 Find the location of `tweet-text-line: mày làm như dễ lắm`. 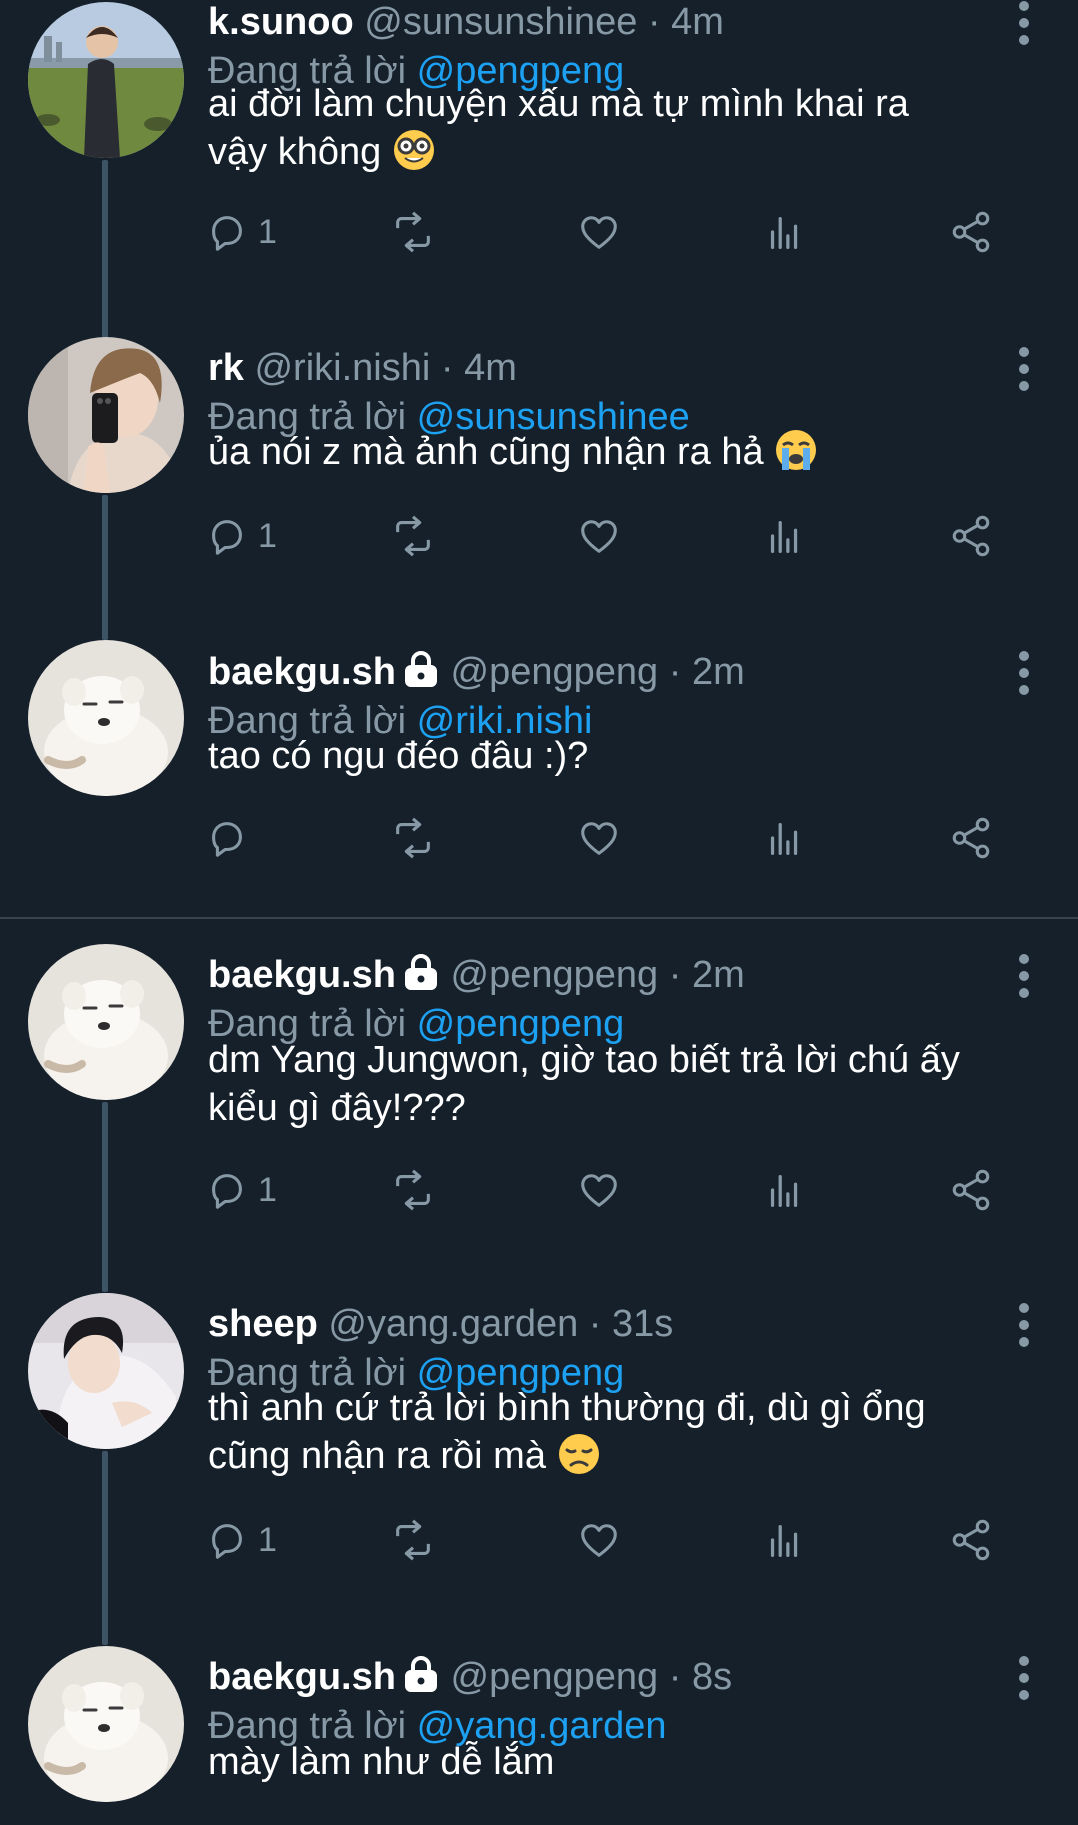

tweet-text-line: mày làm như dễ lắm is located at coordinates (623, 1762).